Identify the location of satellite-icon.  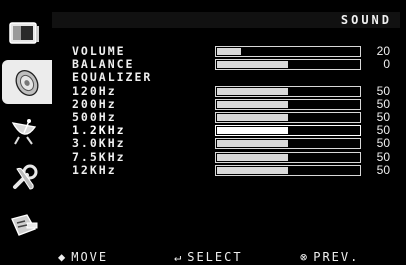
(24, 130).